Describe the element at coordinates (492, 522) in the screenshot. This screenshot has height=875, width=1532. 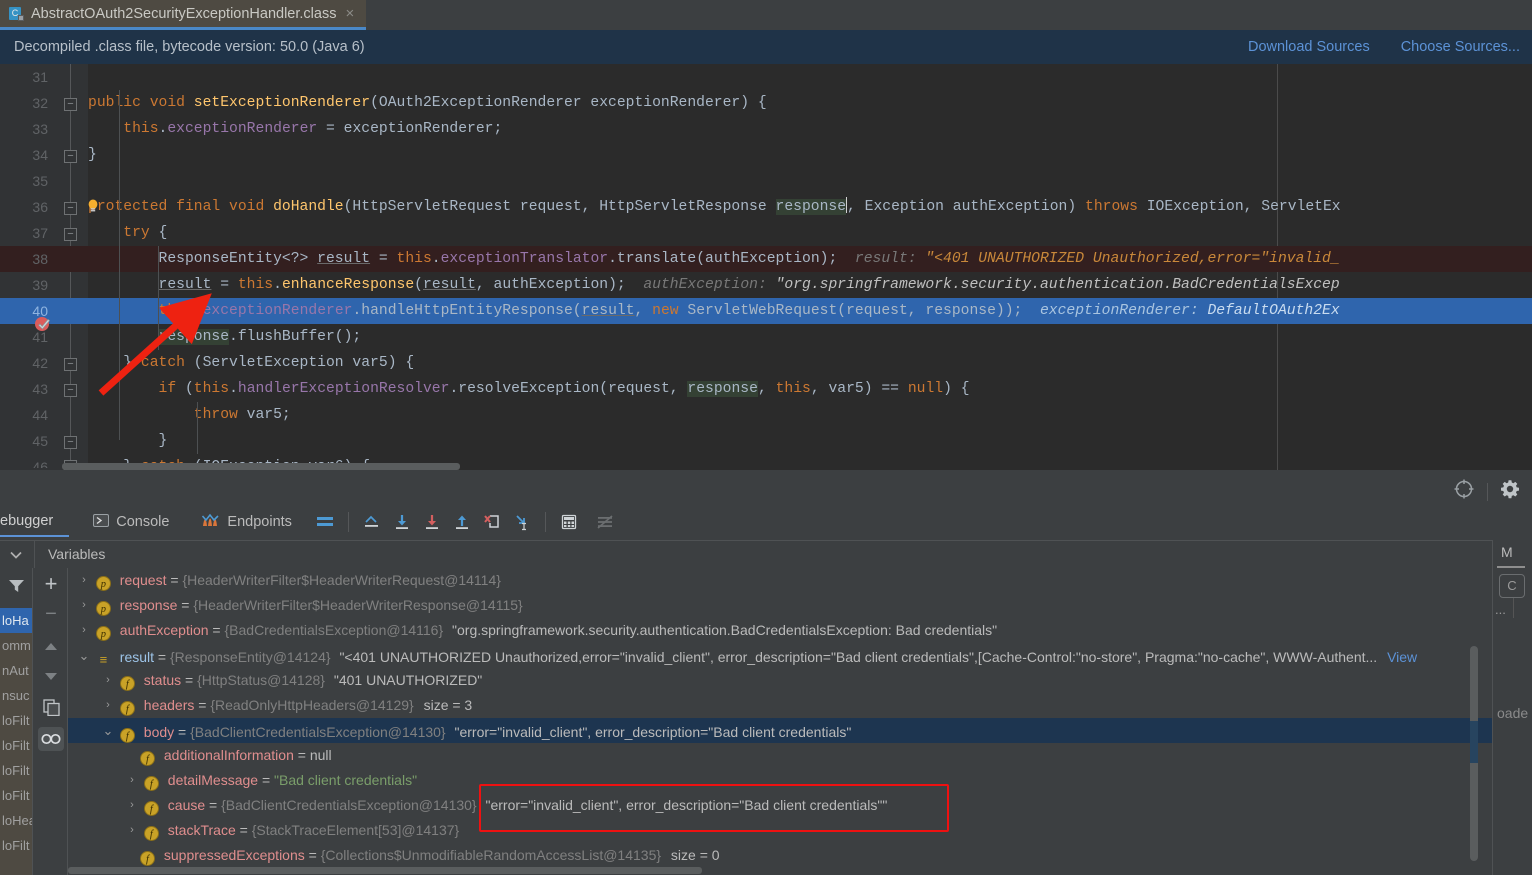
I see `drop-frame-icon` at that location.